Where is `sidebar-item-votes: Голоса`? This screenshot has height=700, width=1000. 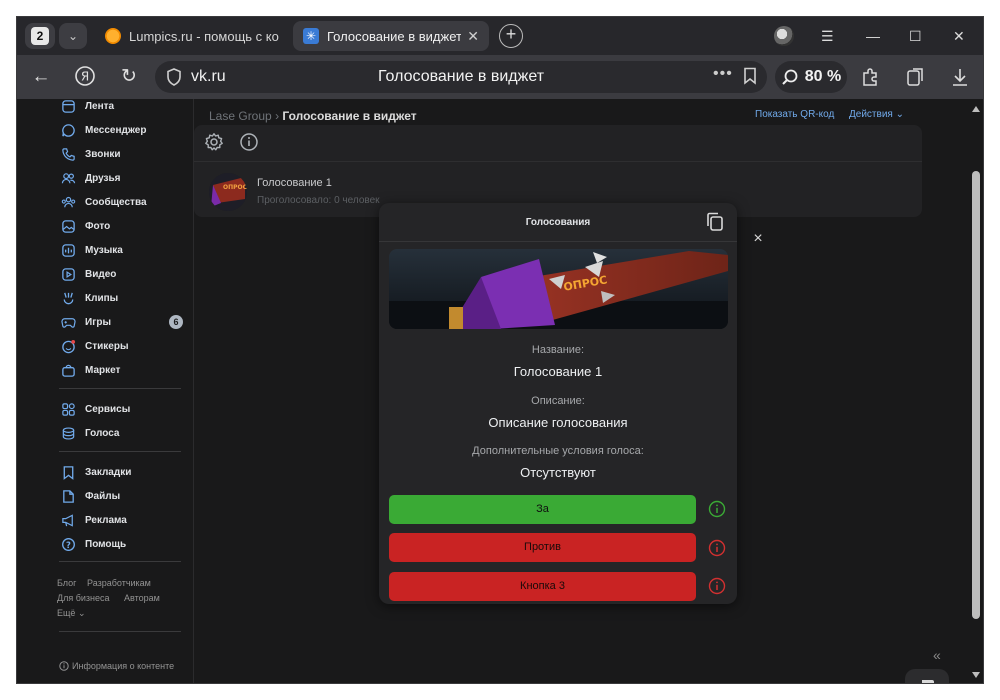 sidebar-item-votes: Голоса is located at coordinates (90, 433).